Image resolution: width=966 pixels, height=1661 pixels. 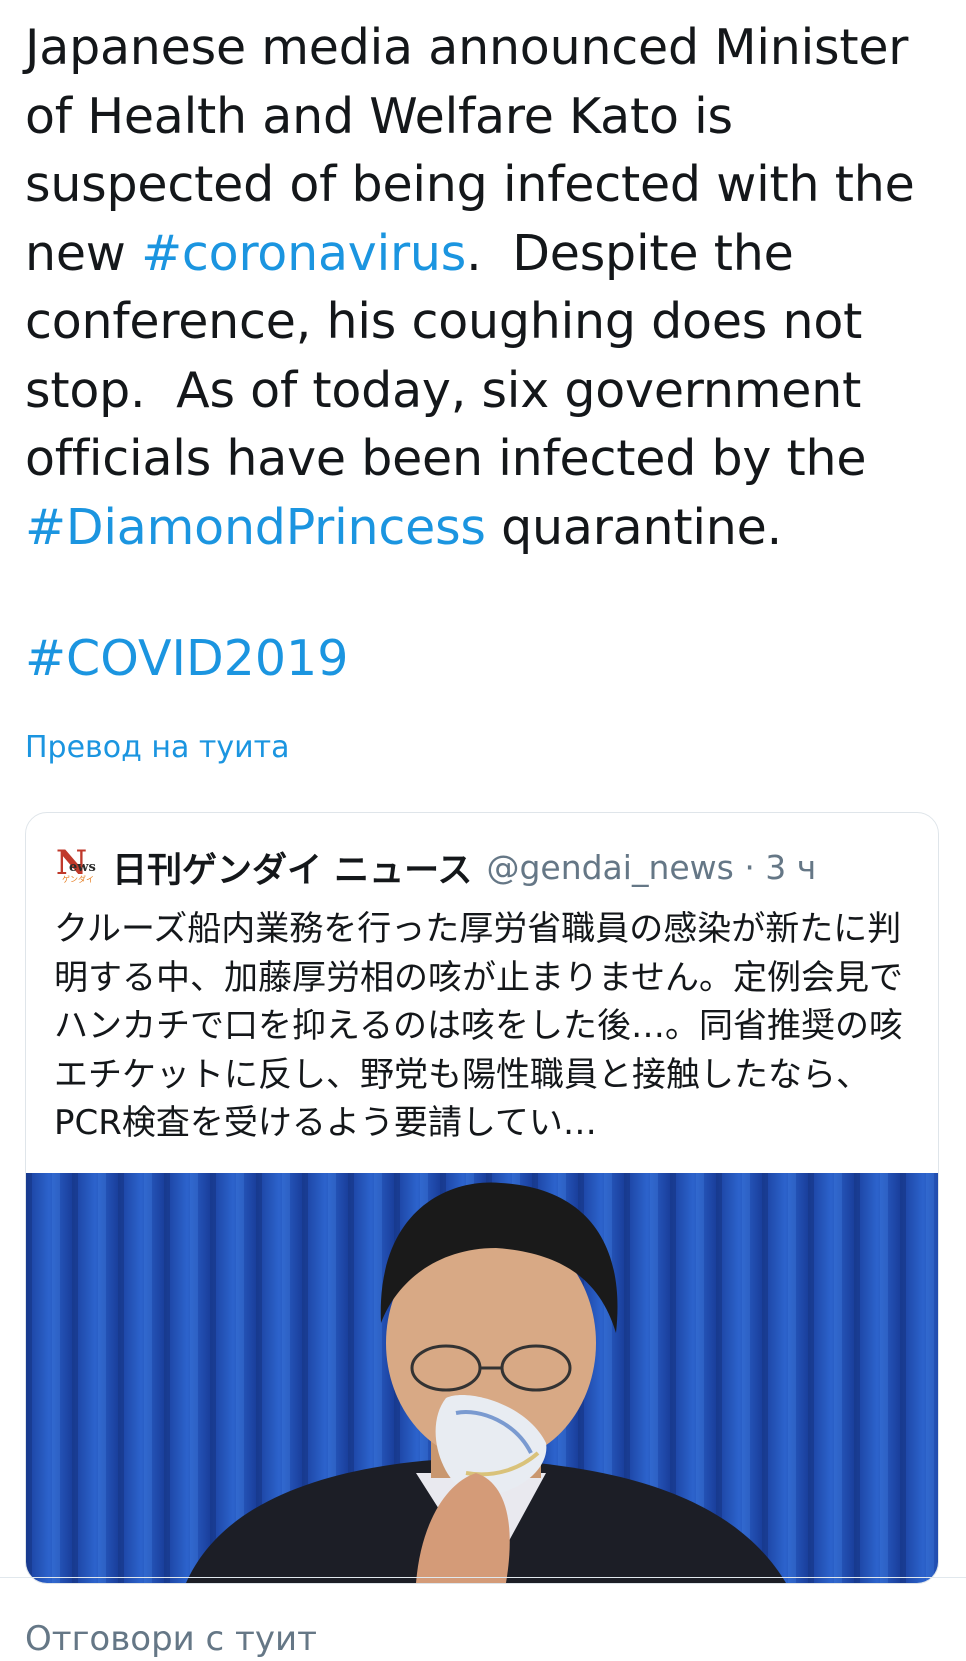 What do you see at coordinates (255, 527) in the screenshot?
I see `hashtag-diamondprincess-link: #DiamondPrincess` at bounding box center [255, 527].